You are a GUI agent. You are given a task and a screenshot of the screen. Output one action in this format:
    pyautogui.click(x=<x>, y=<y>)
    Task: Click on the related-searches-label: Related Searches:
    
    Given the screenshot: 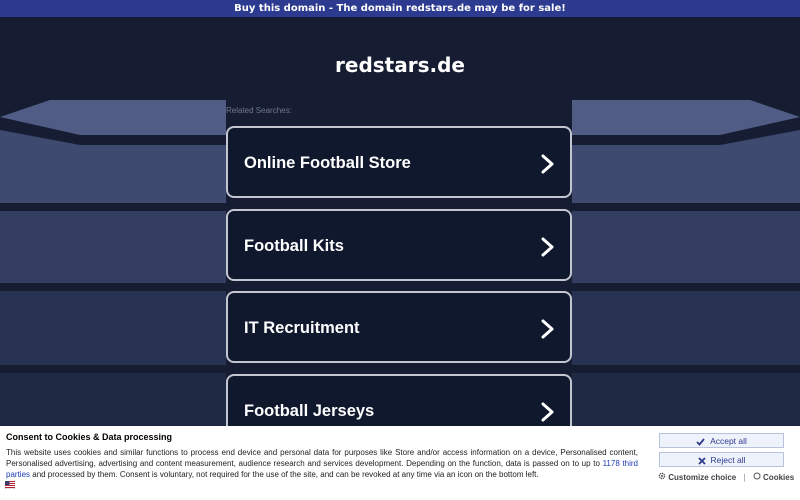 What is the action you would take?
    pyautogui.click(x=259, y=110)
    